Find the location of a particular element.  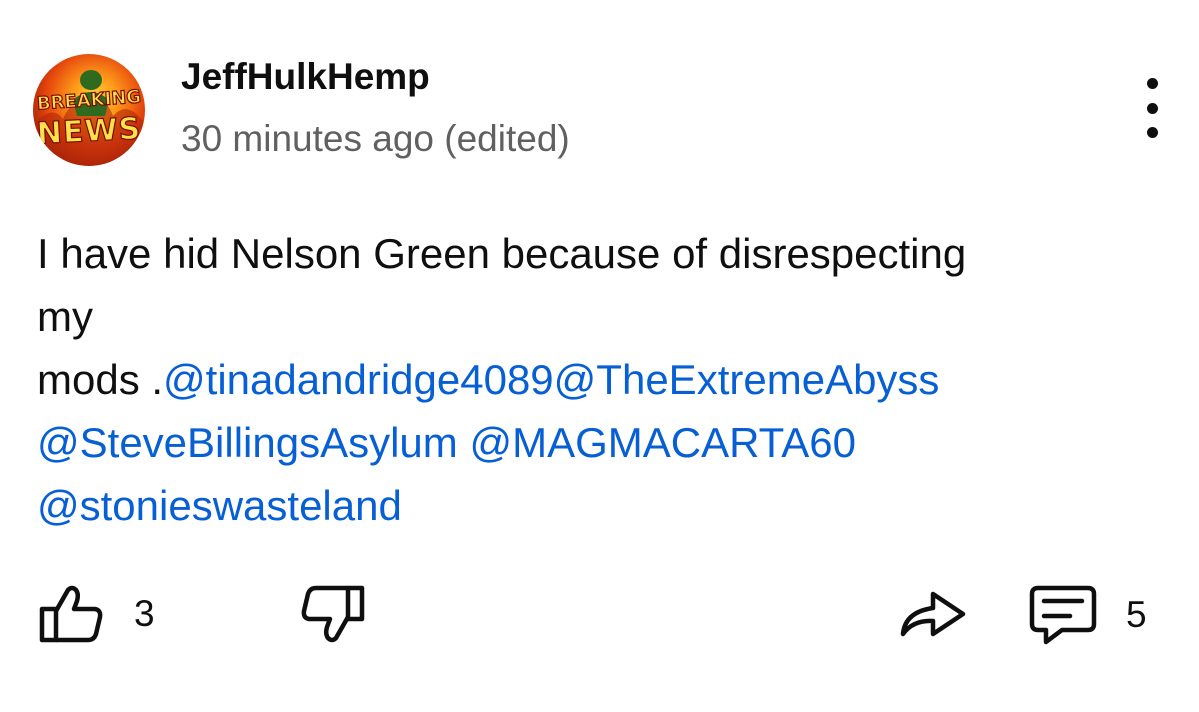

comment-text-line: my is located at coordinates (65, 316).